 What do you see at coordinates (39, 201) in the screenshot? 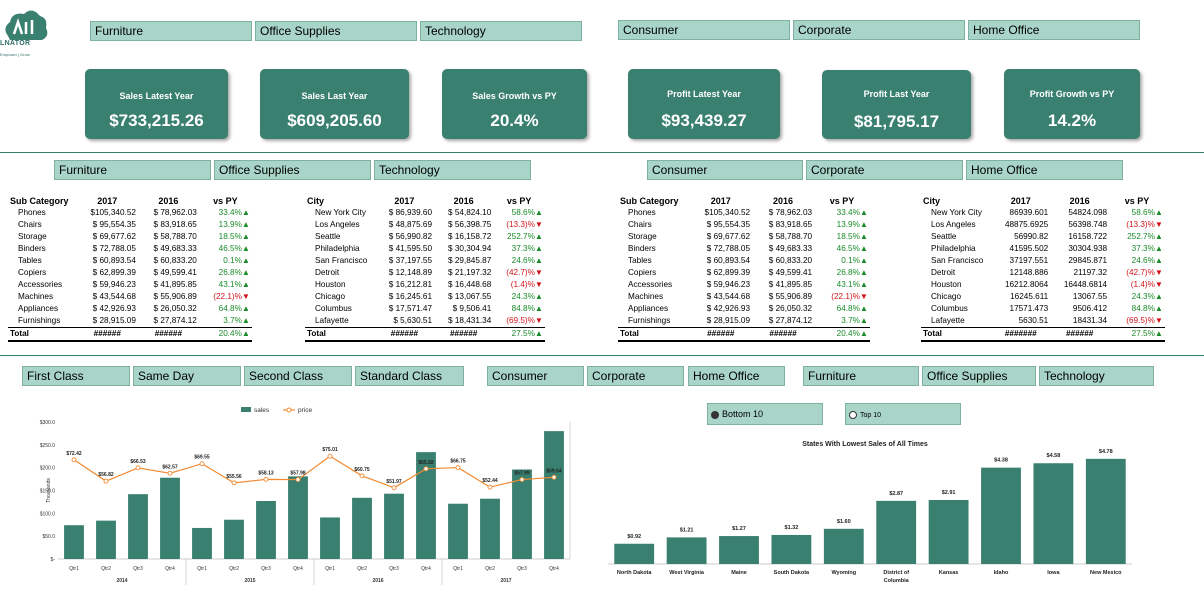
I see `table-header: Sub Category` at bounding box center [39, 201].